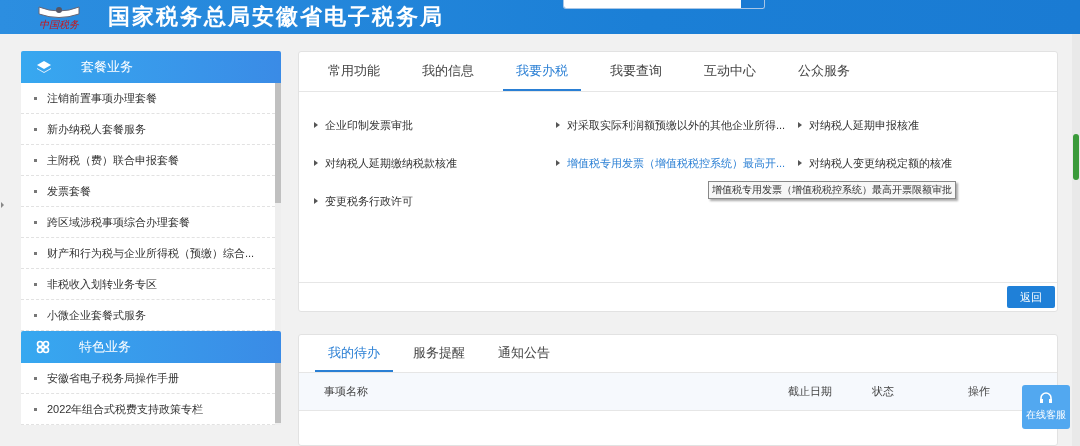 The image size is (1080, 446). What do you see at coordinates (44, 67) in the screenshot?
I see `layers-icon` at bounding box center [44, 67].